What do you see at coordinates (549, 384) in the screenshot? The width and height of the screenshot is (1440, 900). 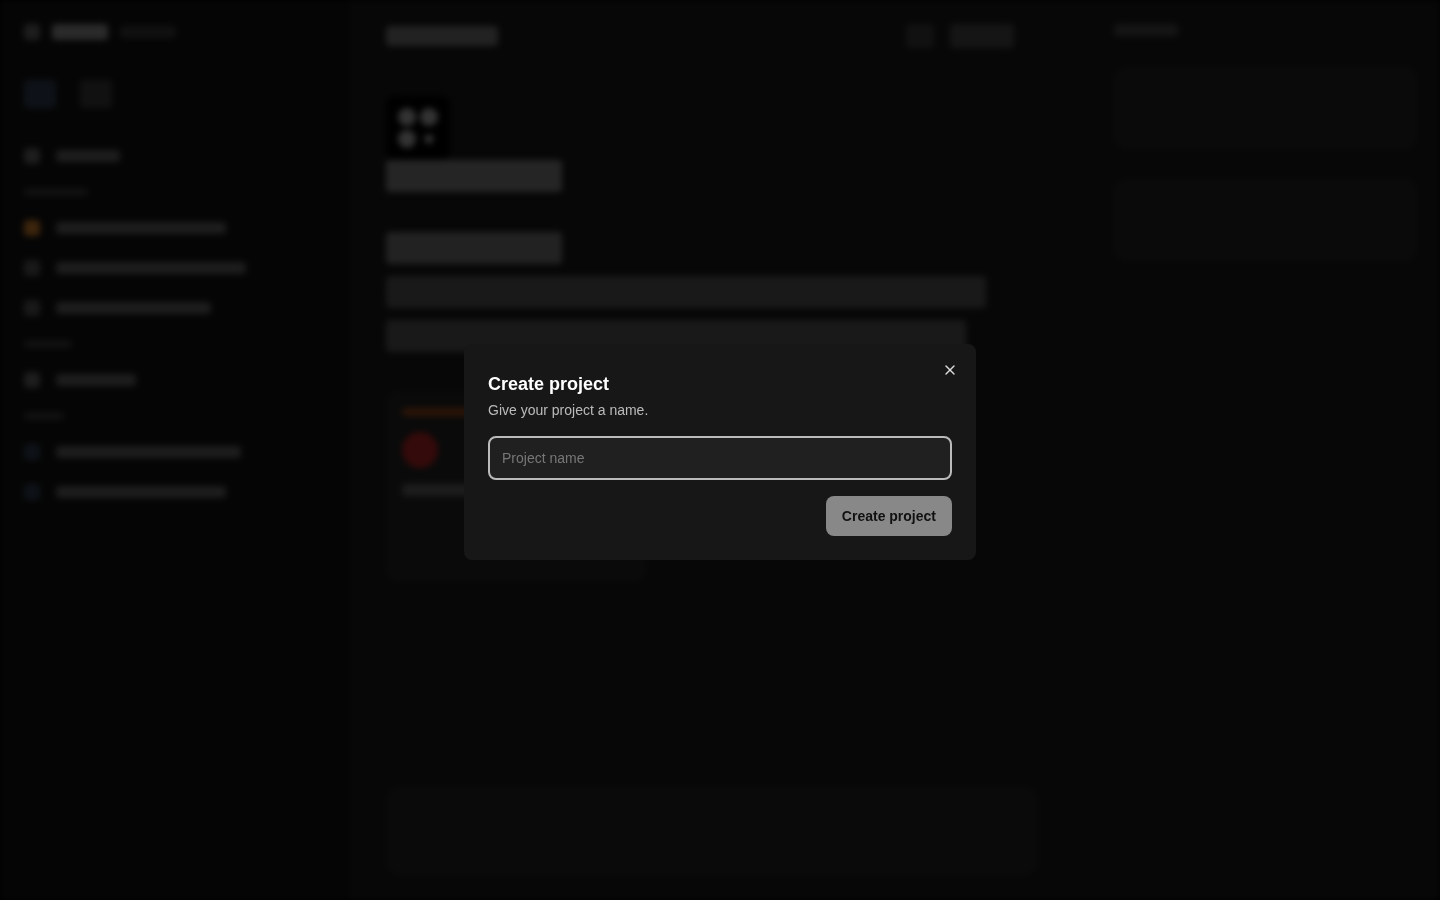 I see `dialog-title: Create project` at bounding box center [549, 384].